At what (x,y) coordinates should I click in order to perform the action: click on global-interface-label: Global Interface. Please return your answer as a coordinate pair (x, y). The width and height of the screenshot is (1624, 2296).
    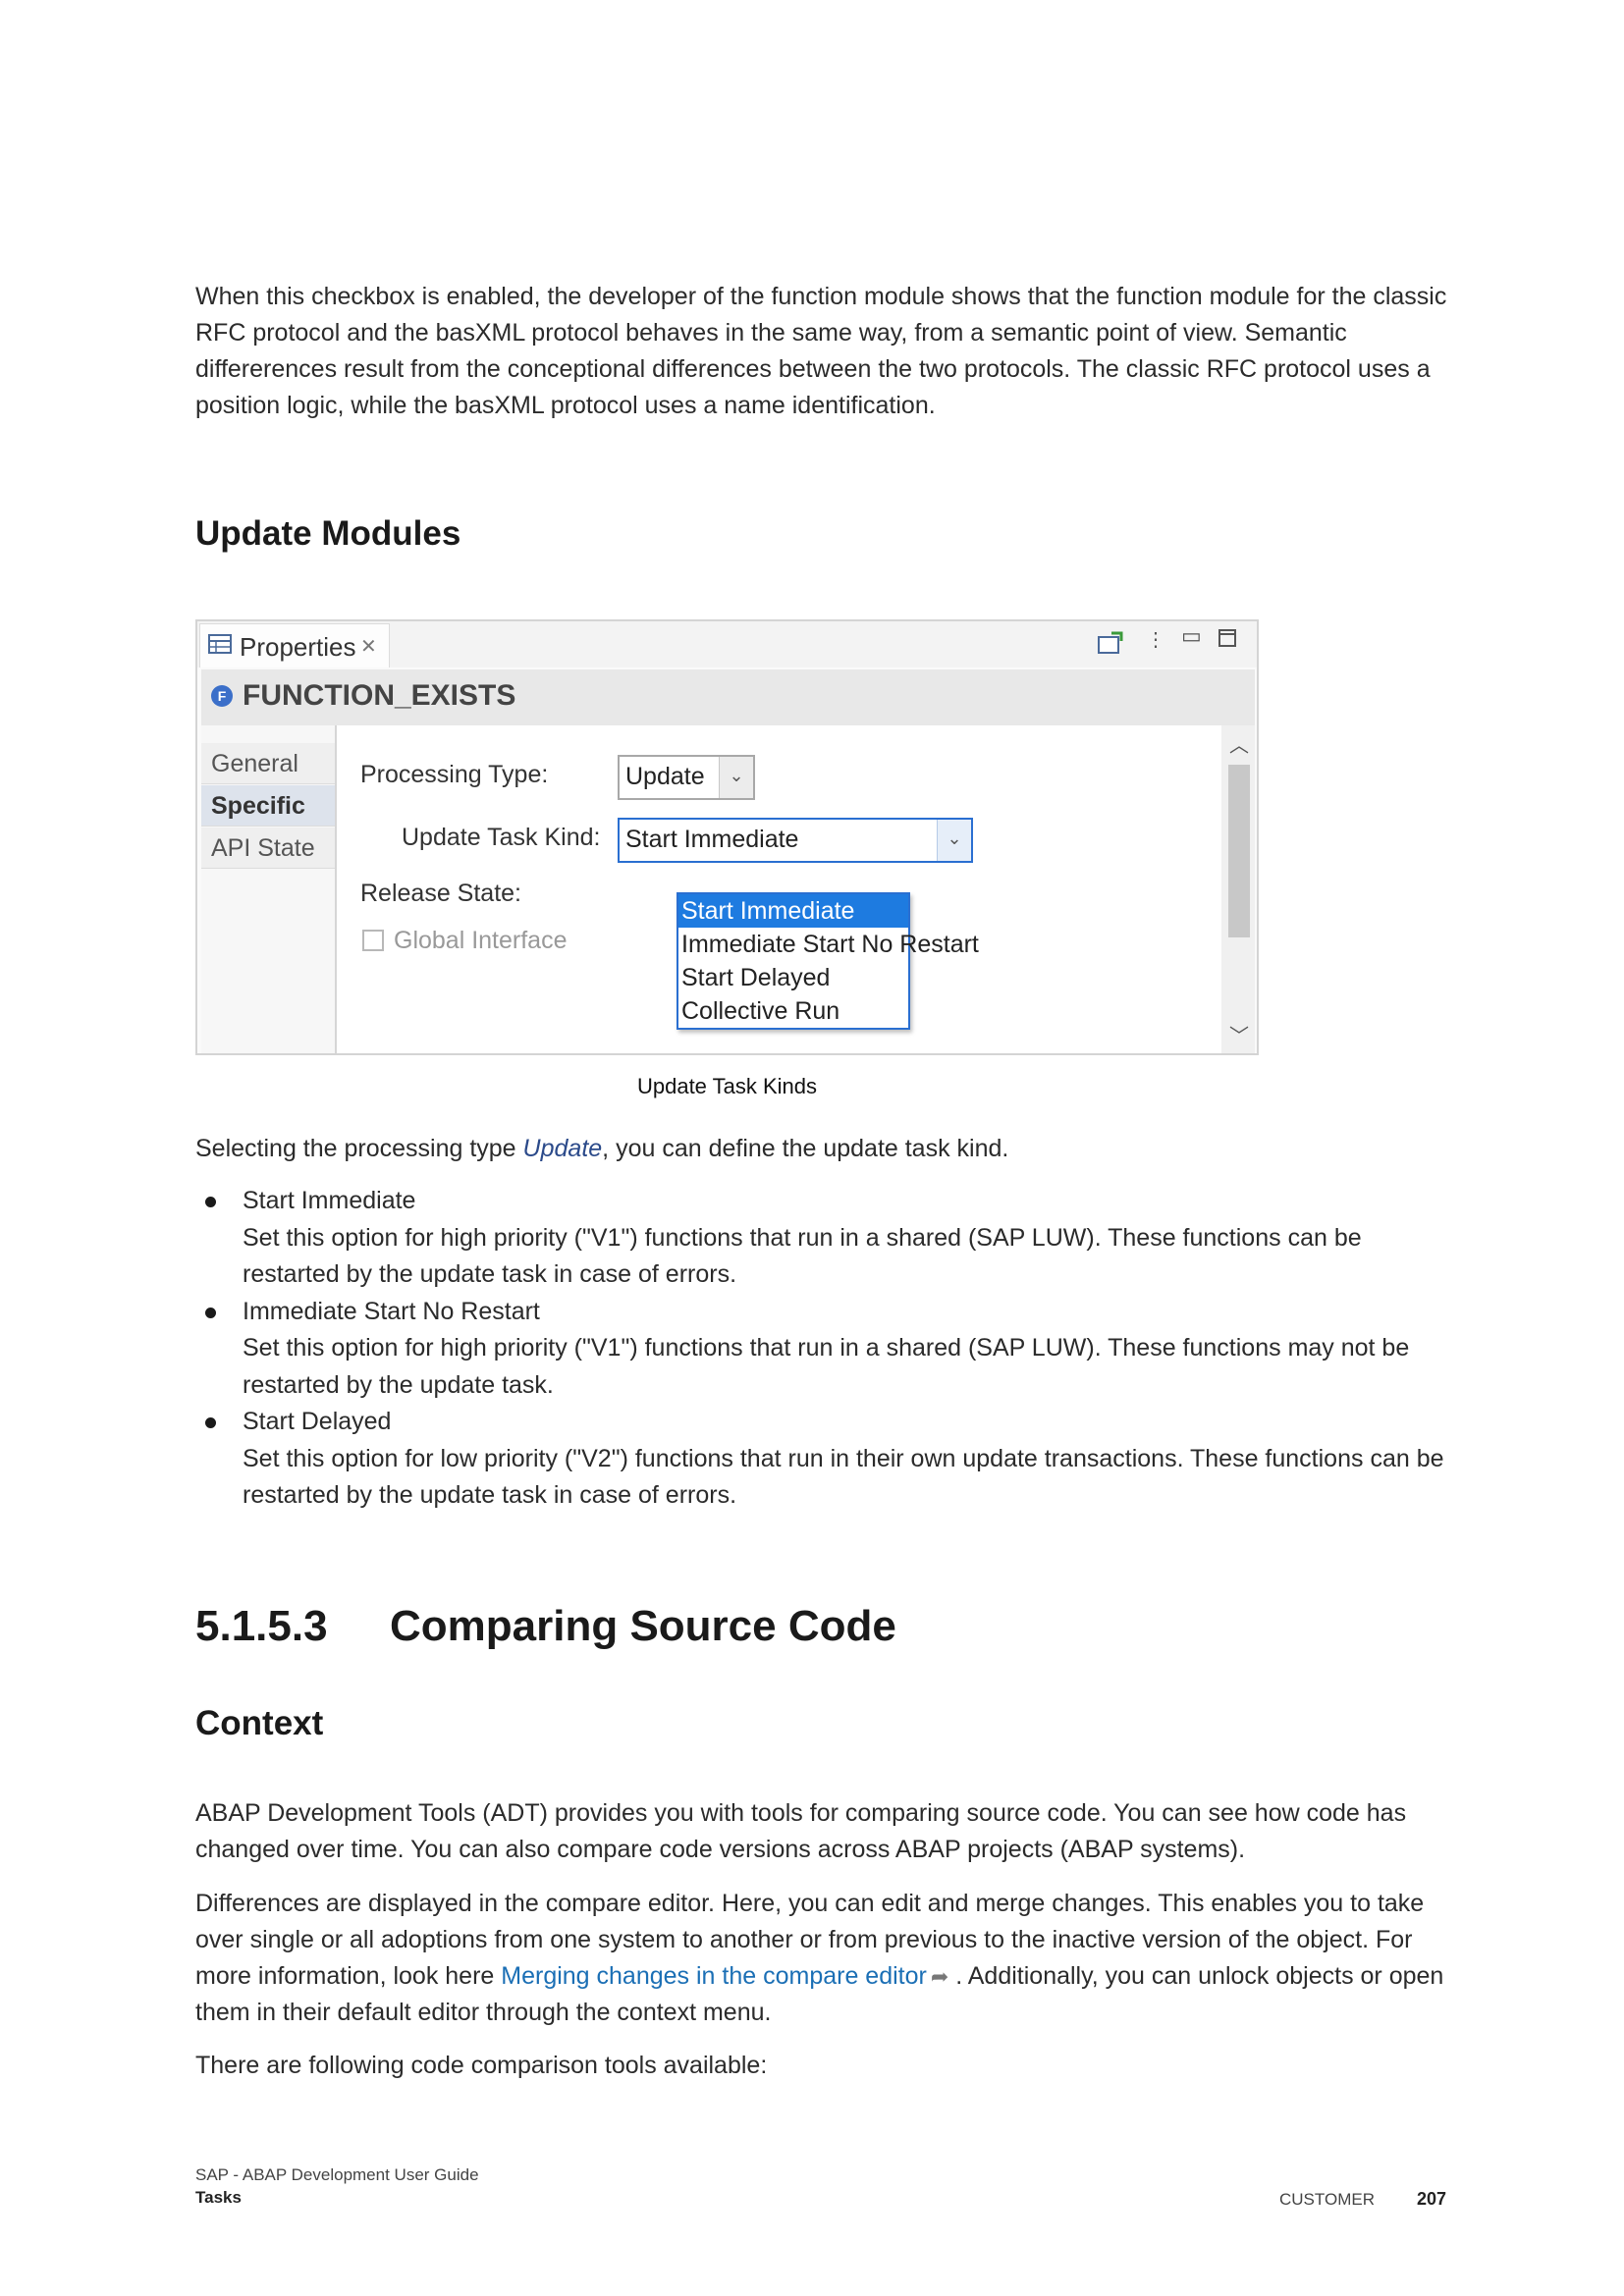
    Looking at the image, I should click on (481, 940).